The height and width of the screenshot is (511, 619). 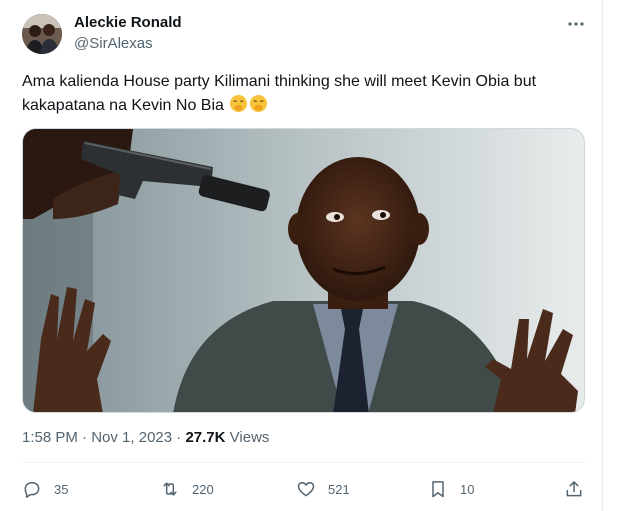 I want to click on action-bar: 35 220 521 10, so click(x=304, y=489).